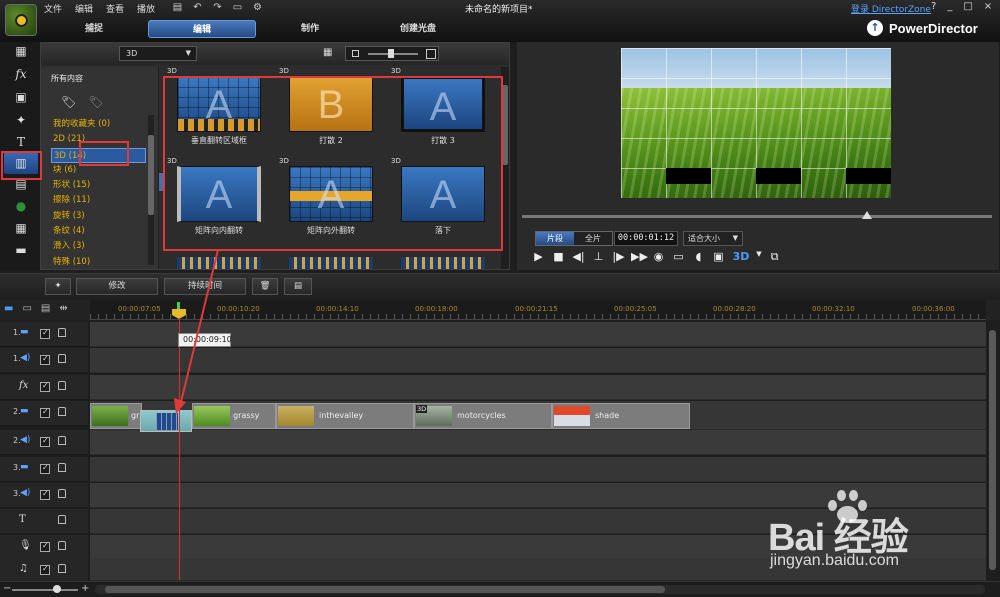 The width and height of the screenshot is (1000, 597). What do you see at coordinates (151, 190) in the screenshot?
I see `category-scrollbar` at bounding box center [151, 190].